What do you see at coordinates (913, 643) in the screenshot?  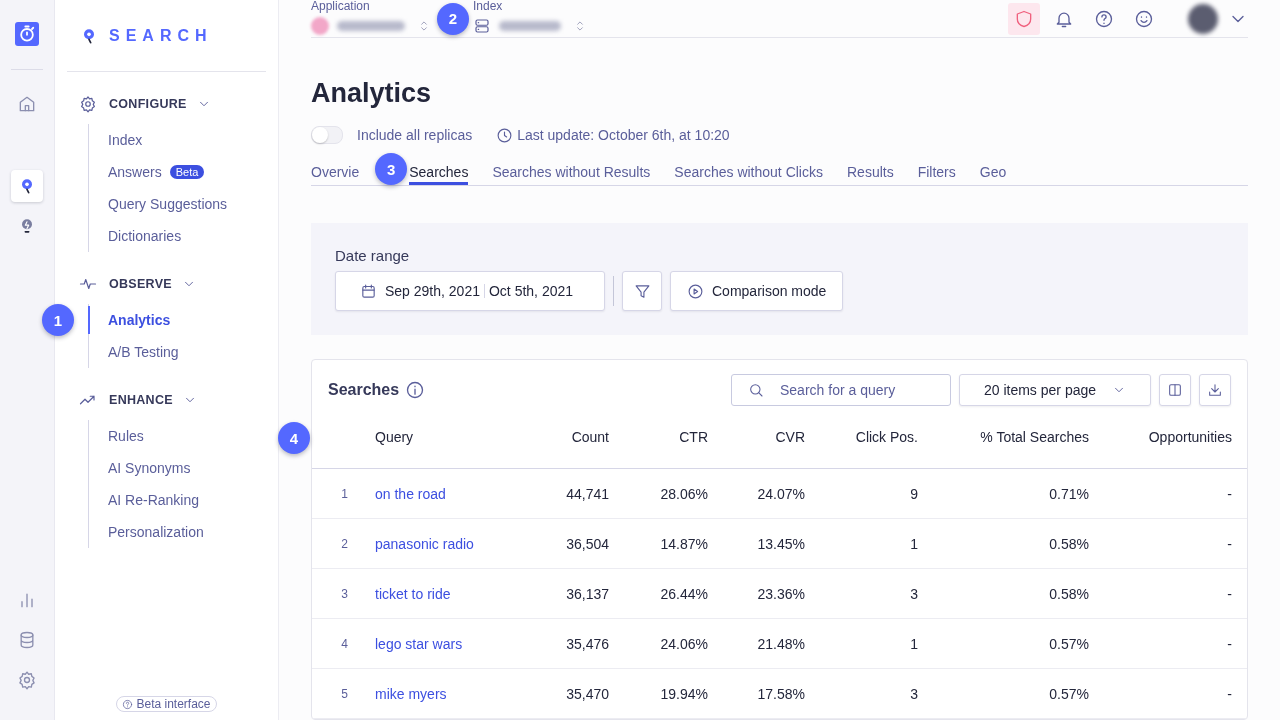 I see `table-cell-text: 1` at bounding box center [913, 643].